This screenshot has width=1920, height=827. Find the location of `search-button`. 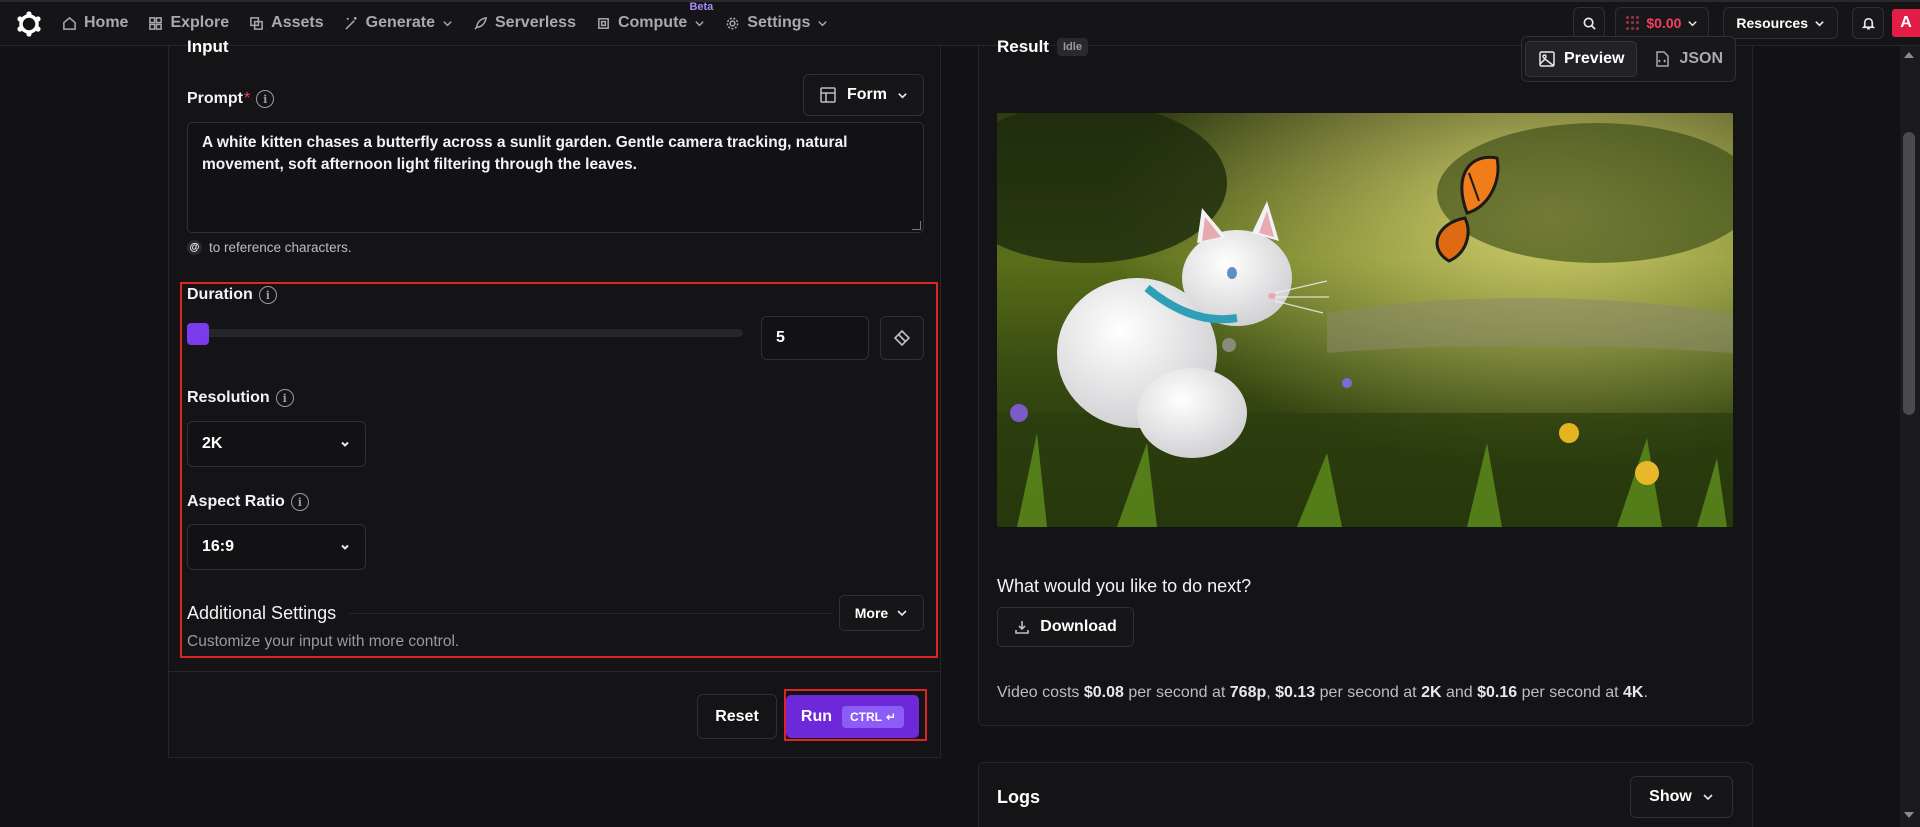

search-button is located at coordinates (1589, 23).